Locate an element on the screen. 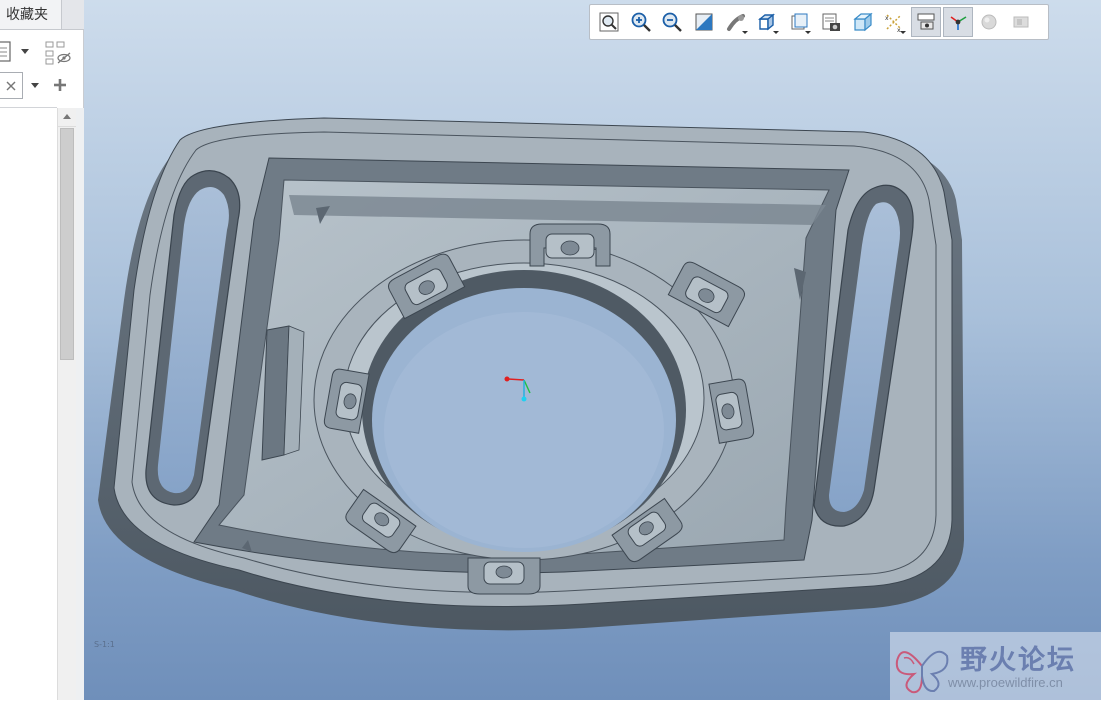 This screenshot has height=701, width=1101. zoom-refit-icon is located at coordinates (609, 22).